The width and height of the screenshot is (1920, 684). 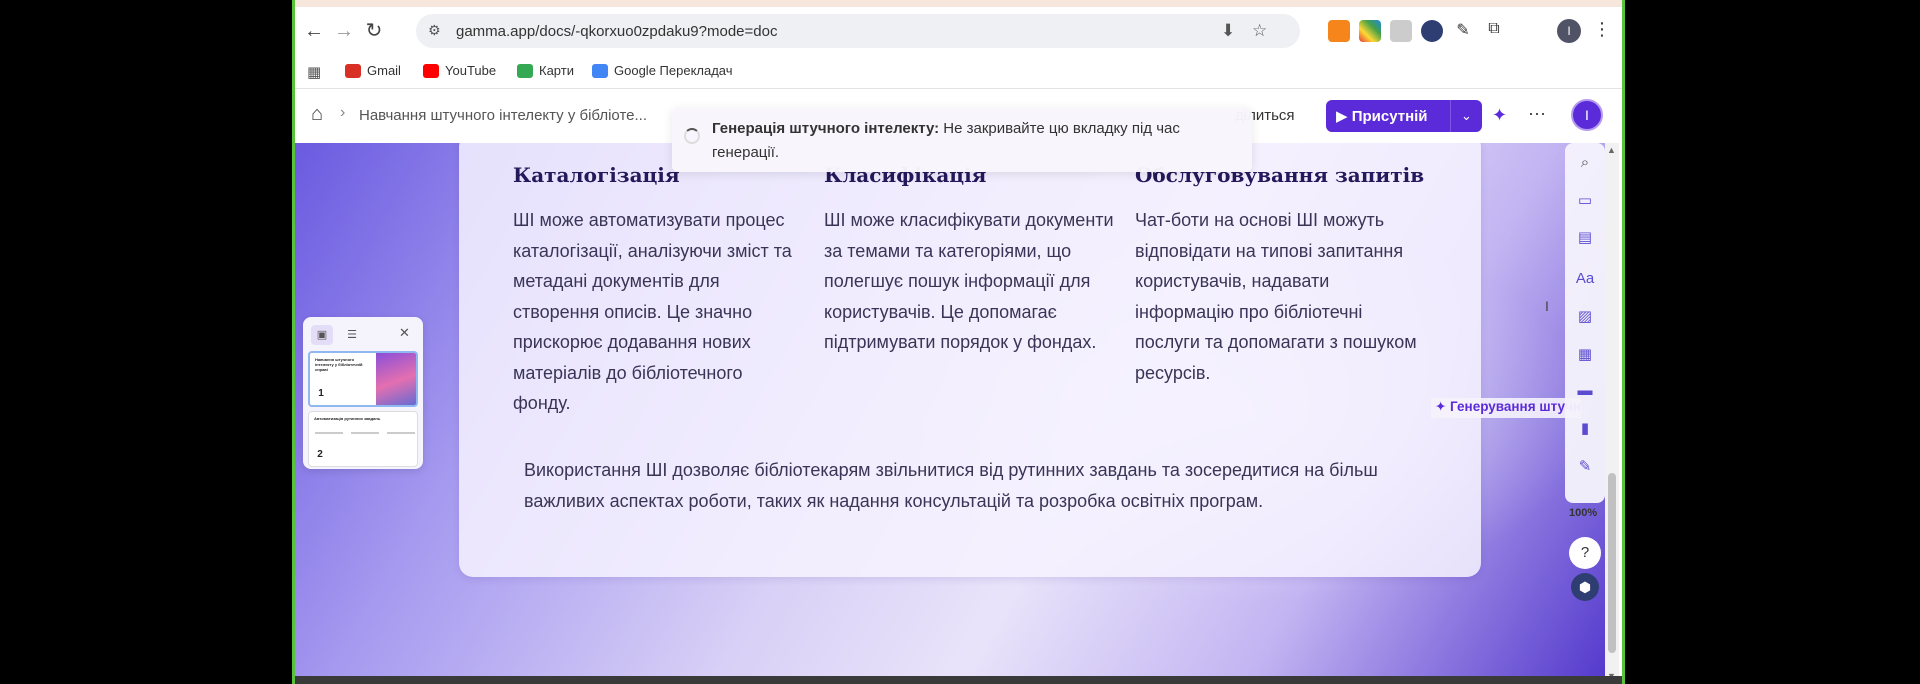 What do you see at coordinates (1585, 587) in the screenshot?
I see `hex-icon: ⬢` at bounding box center [1585, 587].